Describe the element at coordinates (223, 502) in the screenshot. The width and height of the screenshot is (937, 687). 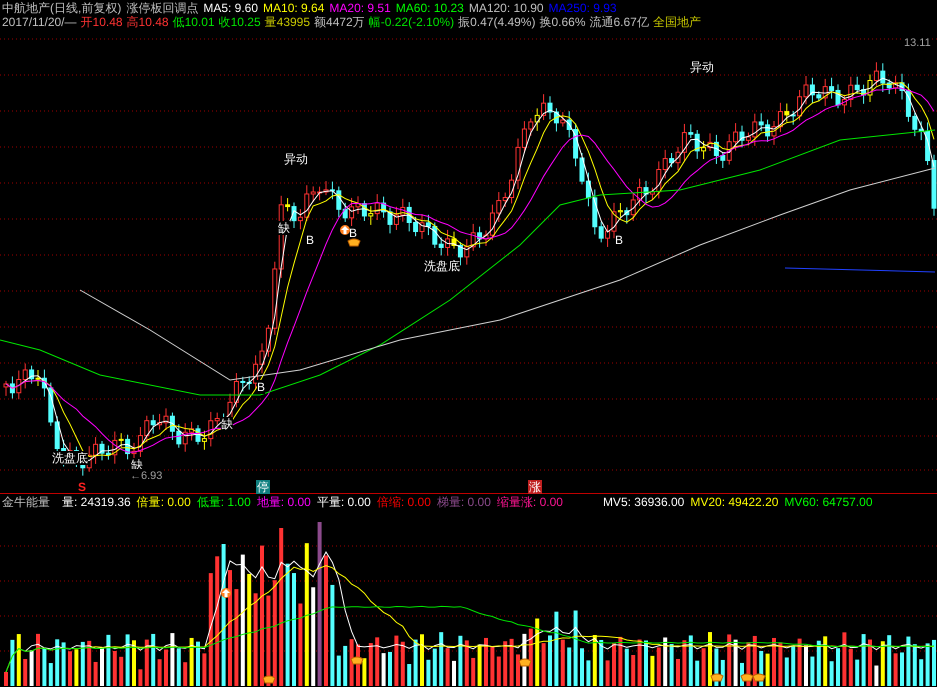
I see `indicator-reading: 低量: 1.00` at that location.